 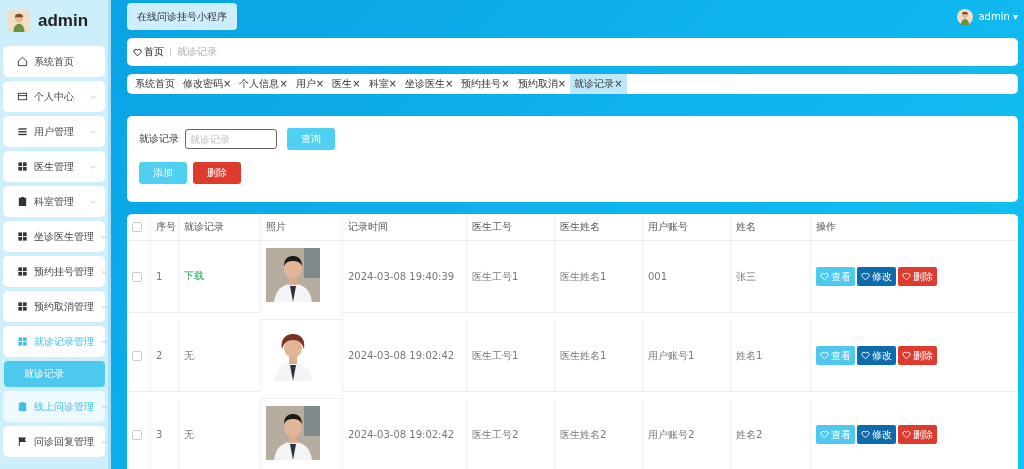 What do you see at coordinates (583, 434) in the screenshot?
I see `table-cell: 医生姓名2` at bounding box center [583, 434].